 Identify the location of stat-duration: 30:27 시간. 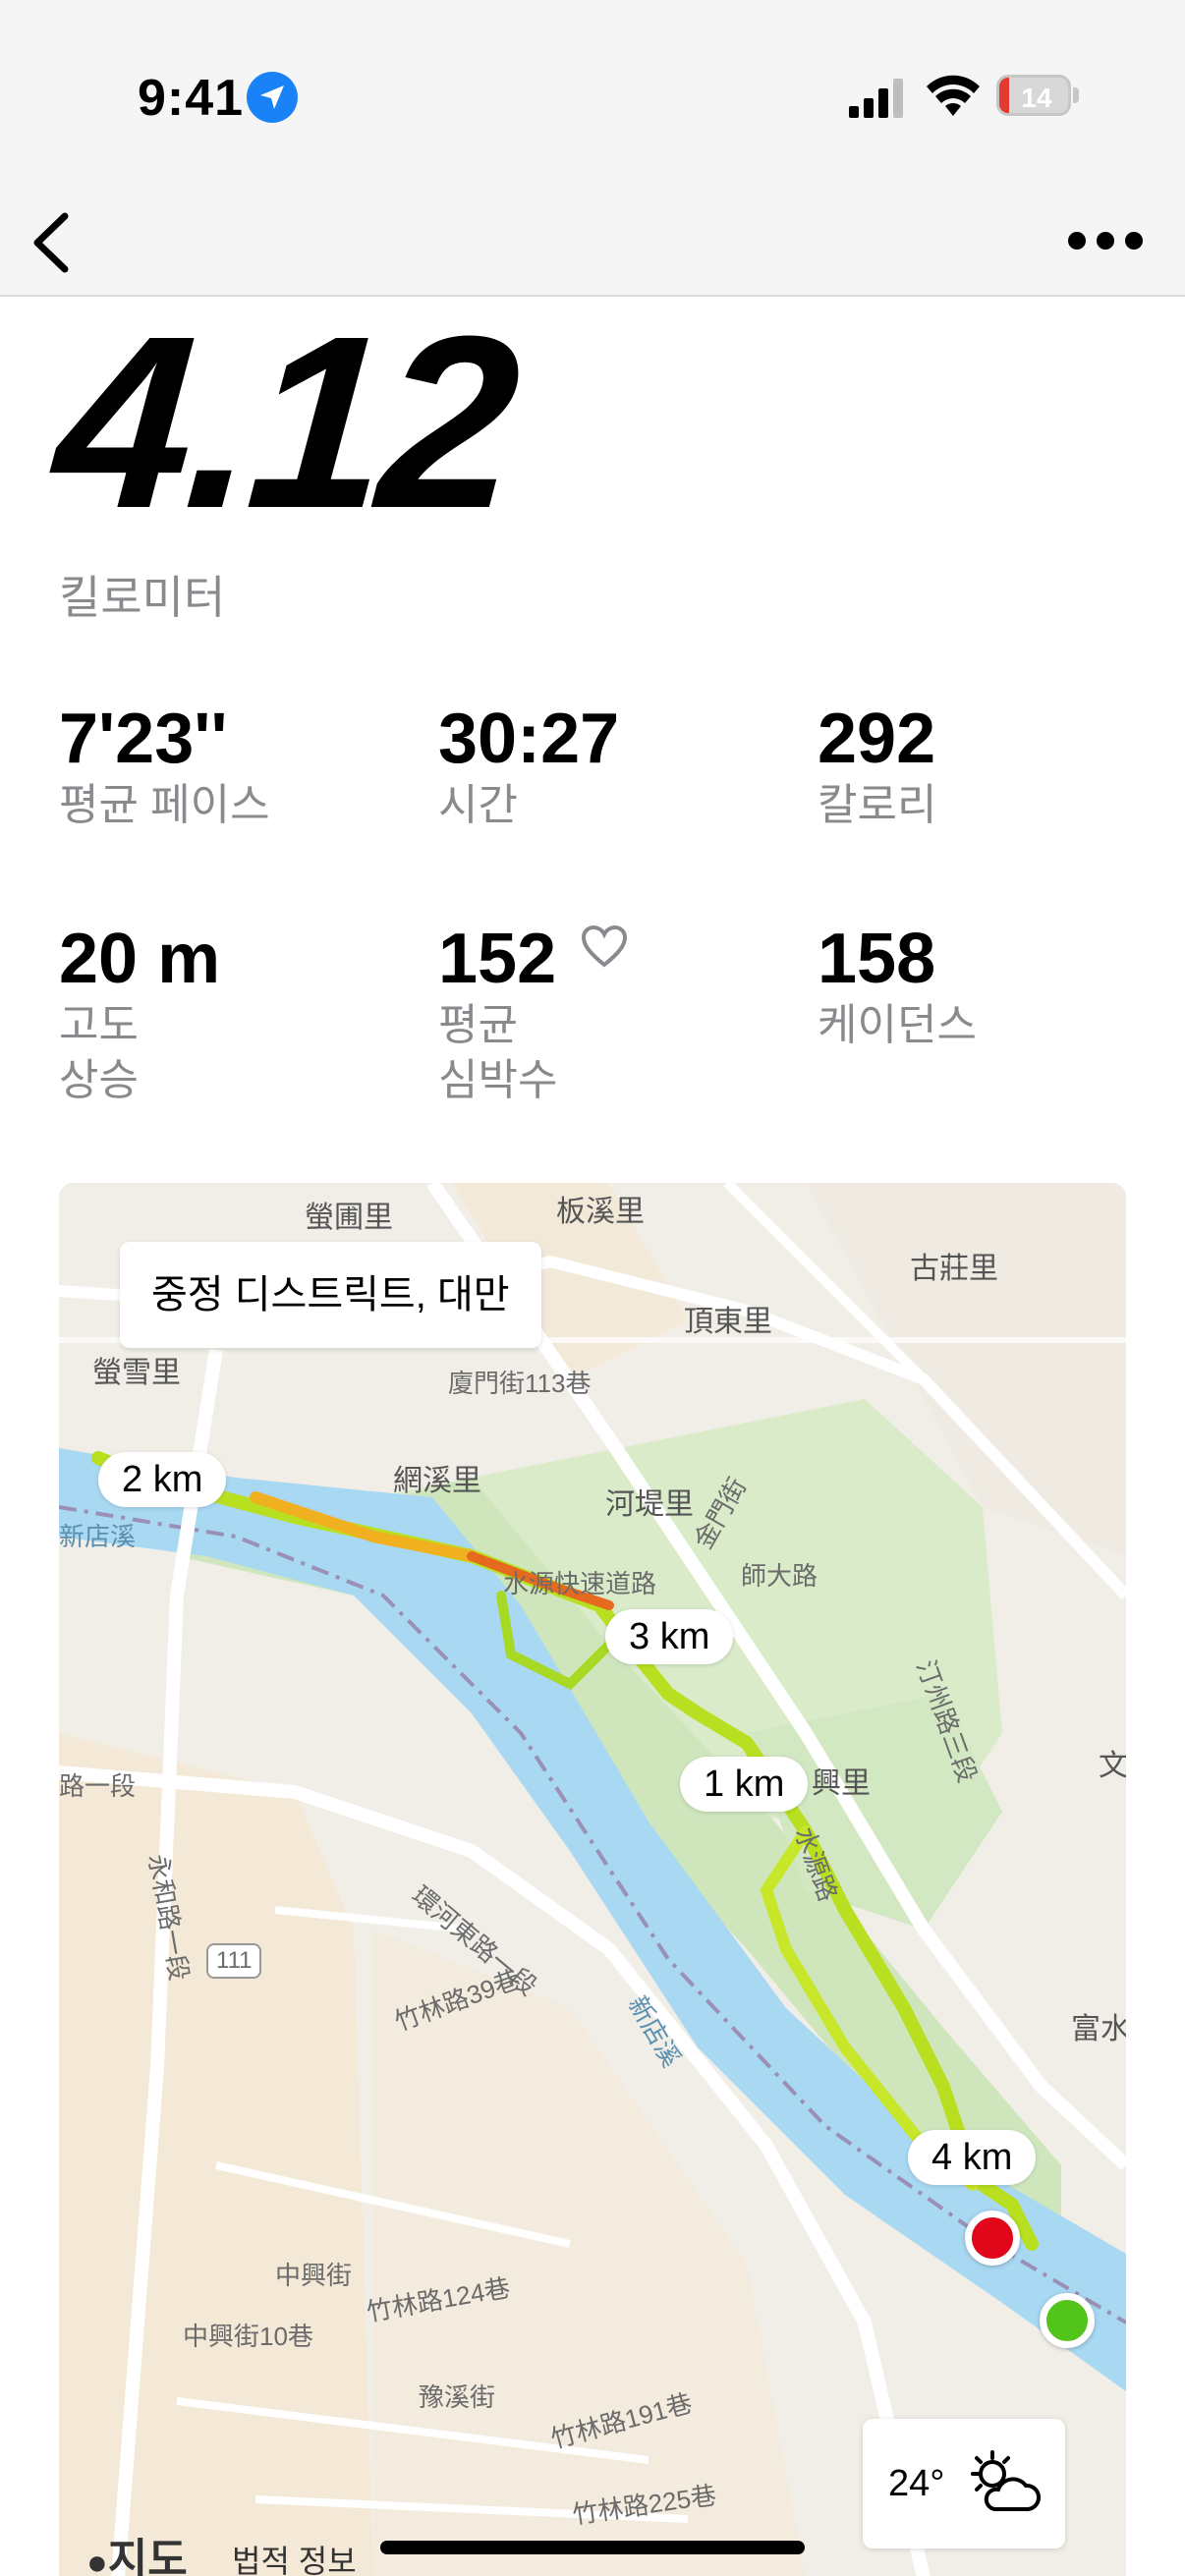
(528, 766).